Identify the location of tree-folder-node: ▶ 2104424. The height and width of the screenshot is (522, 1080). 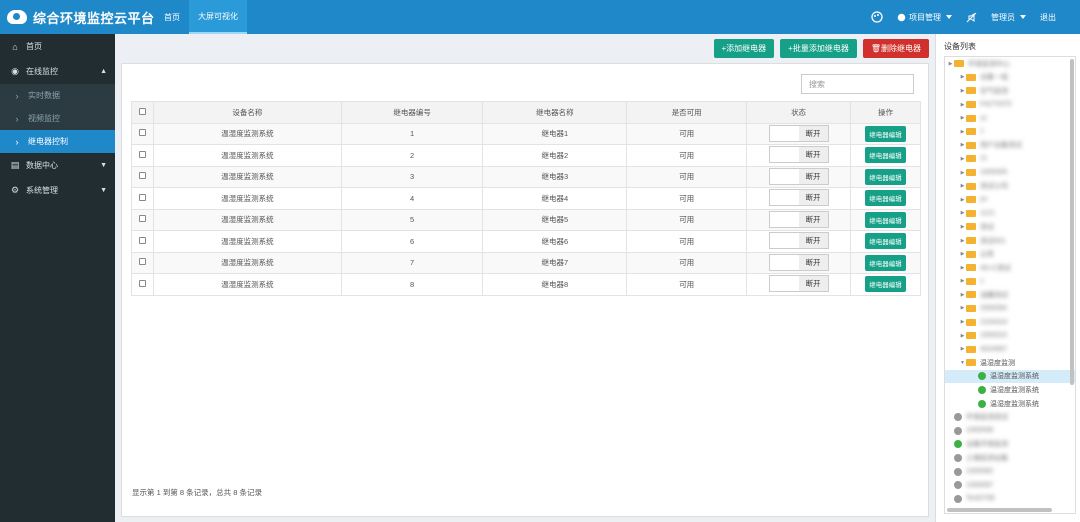
(1010, 322).